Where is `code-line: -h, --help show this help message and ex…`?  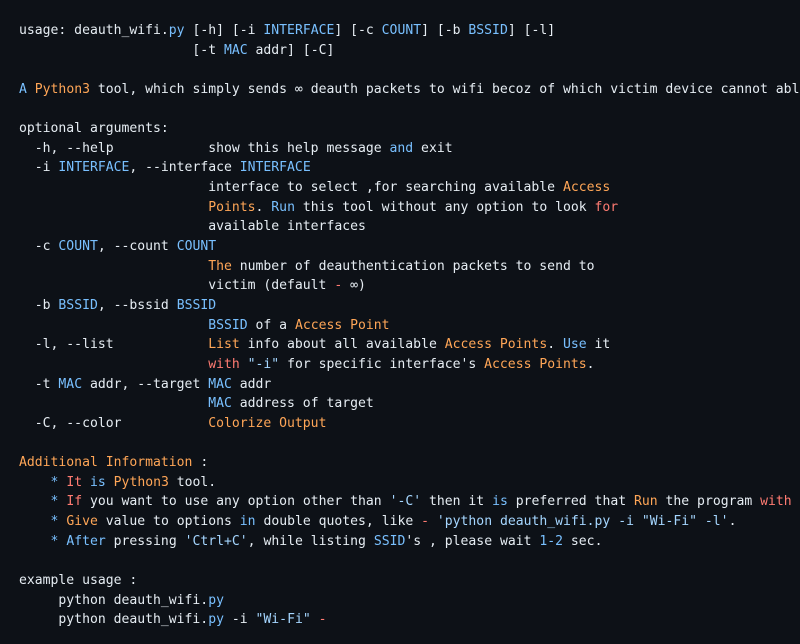
code-line: -h, --help show this help message and ex… is located at coordinates (409, 149).